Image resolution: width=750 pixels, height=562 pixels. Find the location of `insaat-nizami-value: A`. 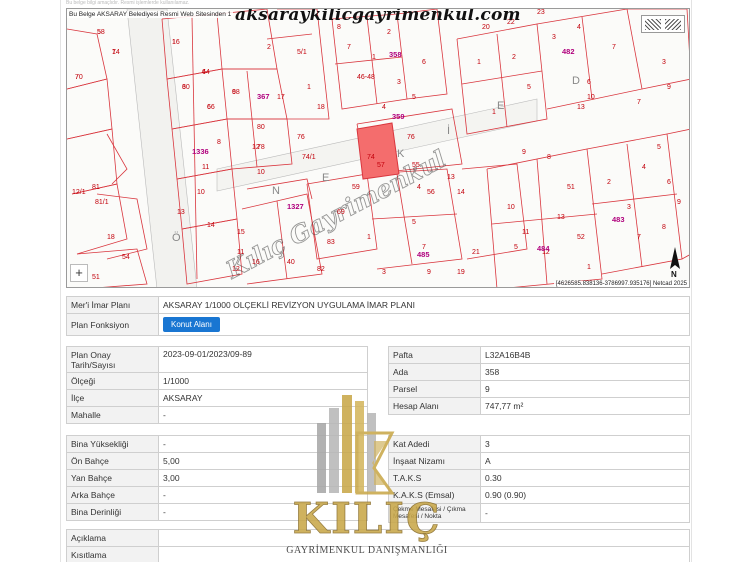

insaat-nizami-value: A is located at coordinates (585, 461).